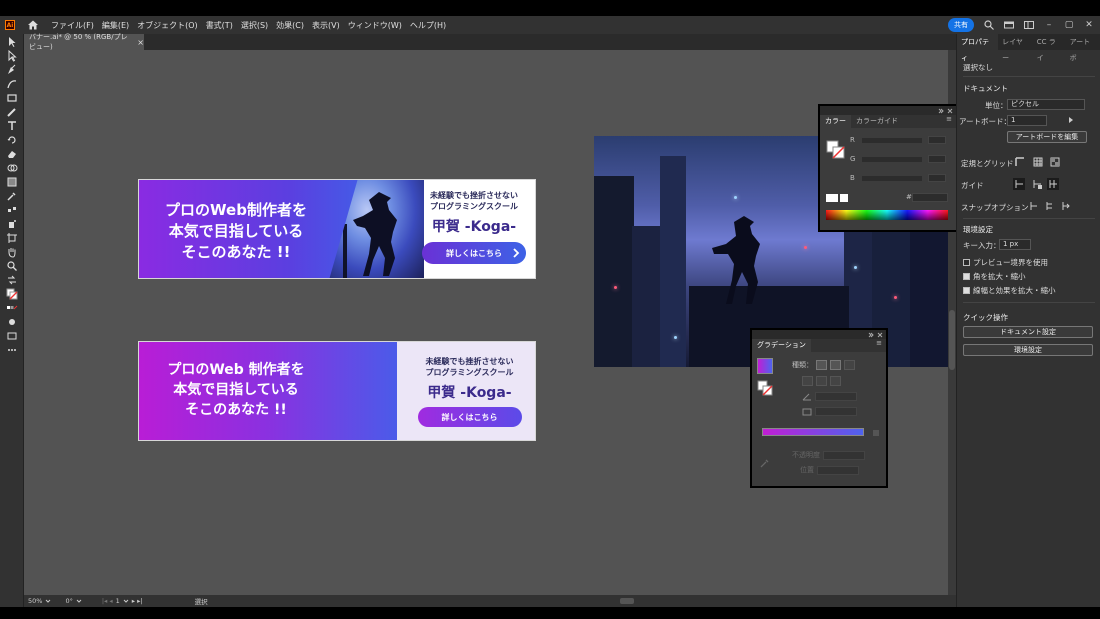 The height and width of the screenshot is (619, 1100). What do you see at coordinates (12, 140) in the screenshot?
I see `rotate-tool-icon` at bounding box center [12, 140].